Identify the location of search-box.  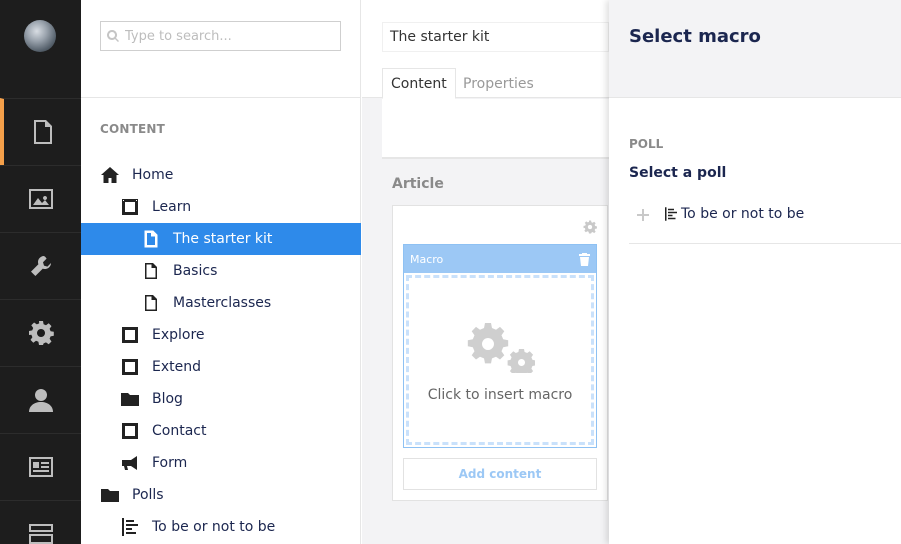
(220, 36).